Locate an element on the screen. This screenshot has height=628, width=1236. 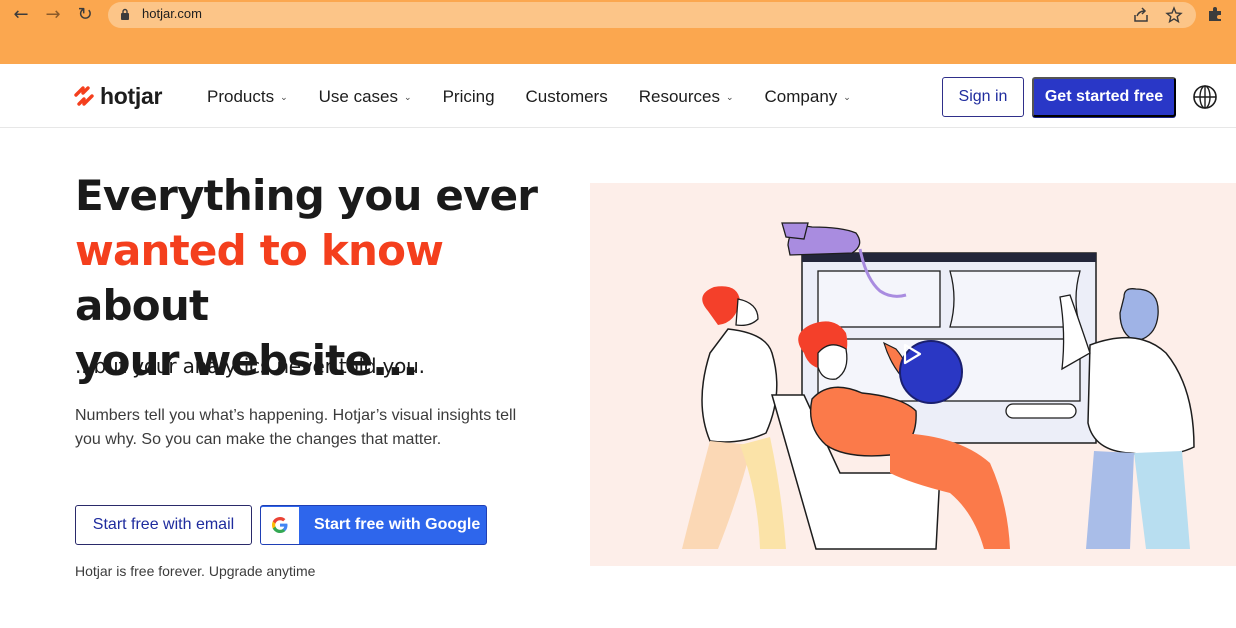
hero-title-line-2-end: about is located at coordinates (142, 305).